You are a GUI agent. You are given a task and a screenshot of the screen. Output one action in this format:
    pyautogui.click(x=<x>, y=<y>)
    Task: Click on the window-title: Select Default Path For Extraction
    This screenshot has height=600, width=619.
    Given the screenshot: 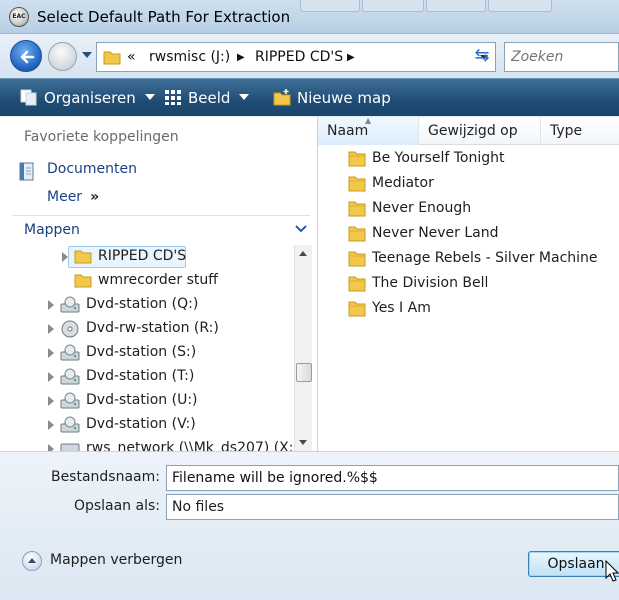 What is the action you would take?
    pyautogui.click(x=164, y=17)
    